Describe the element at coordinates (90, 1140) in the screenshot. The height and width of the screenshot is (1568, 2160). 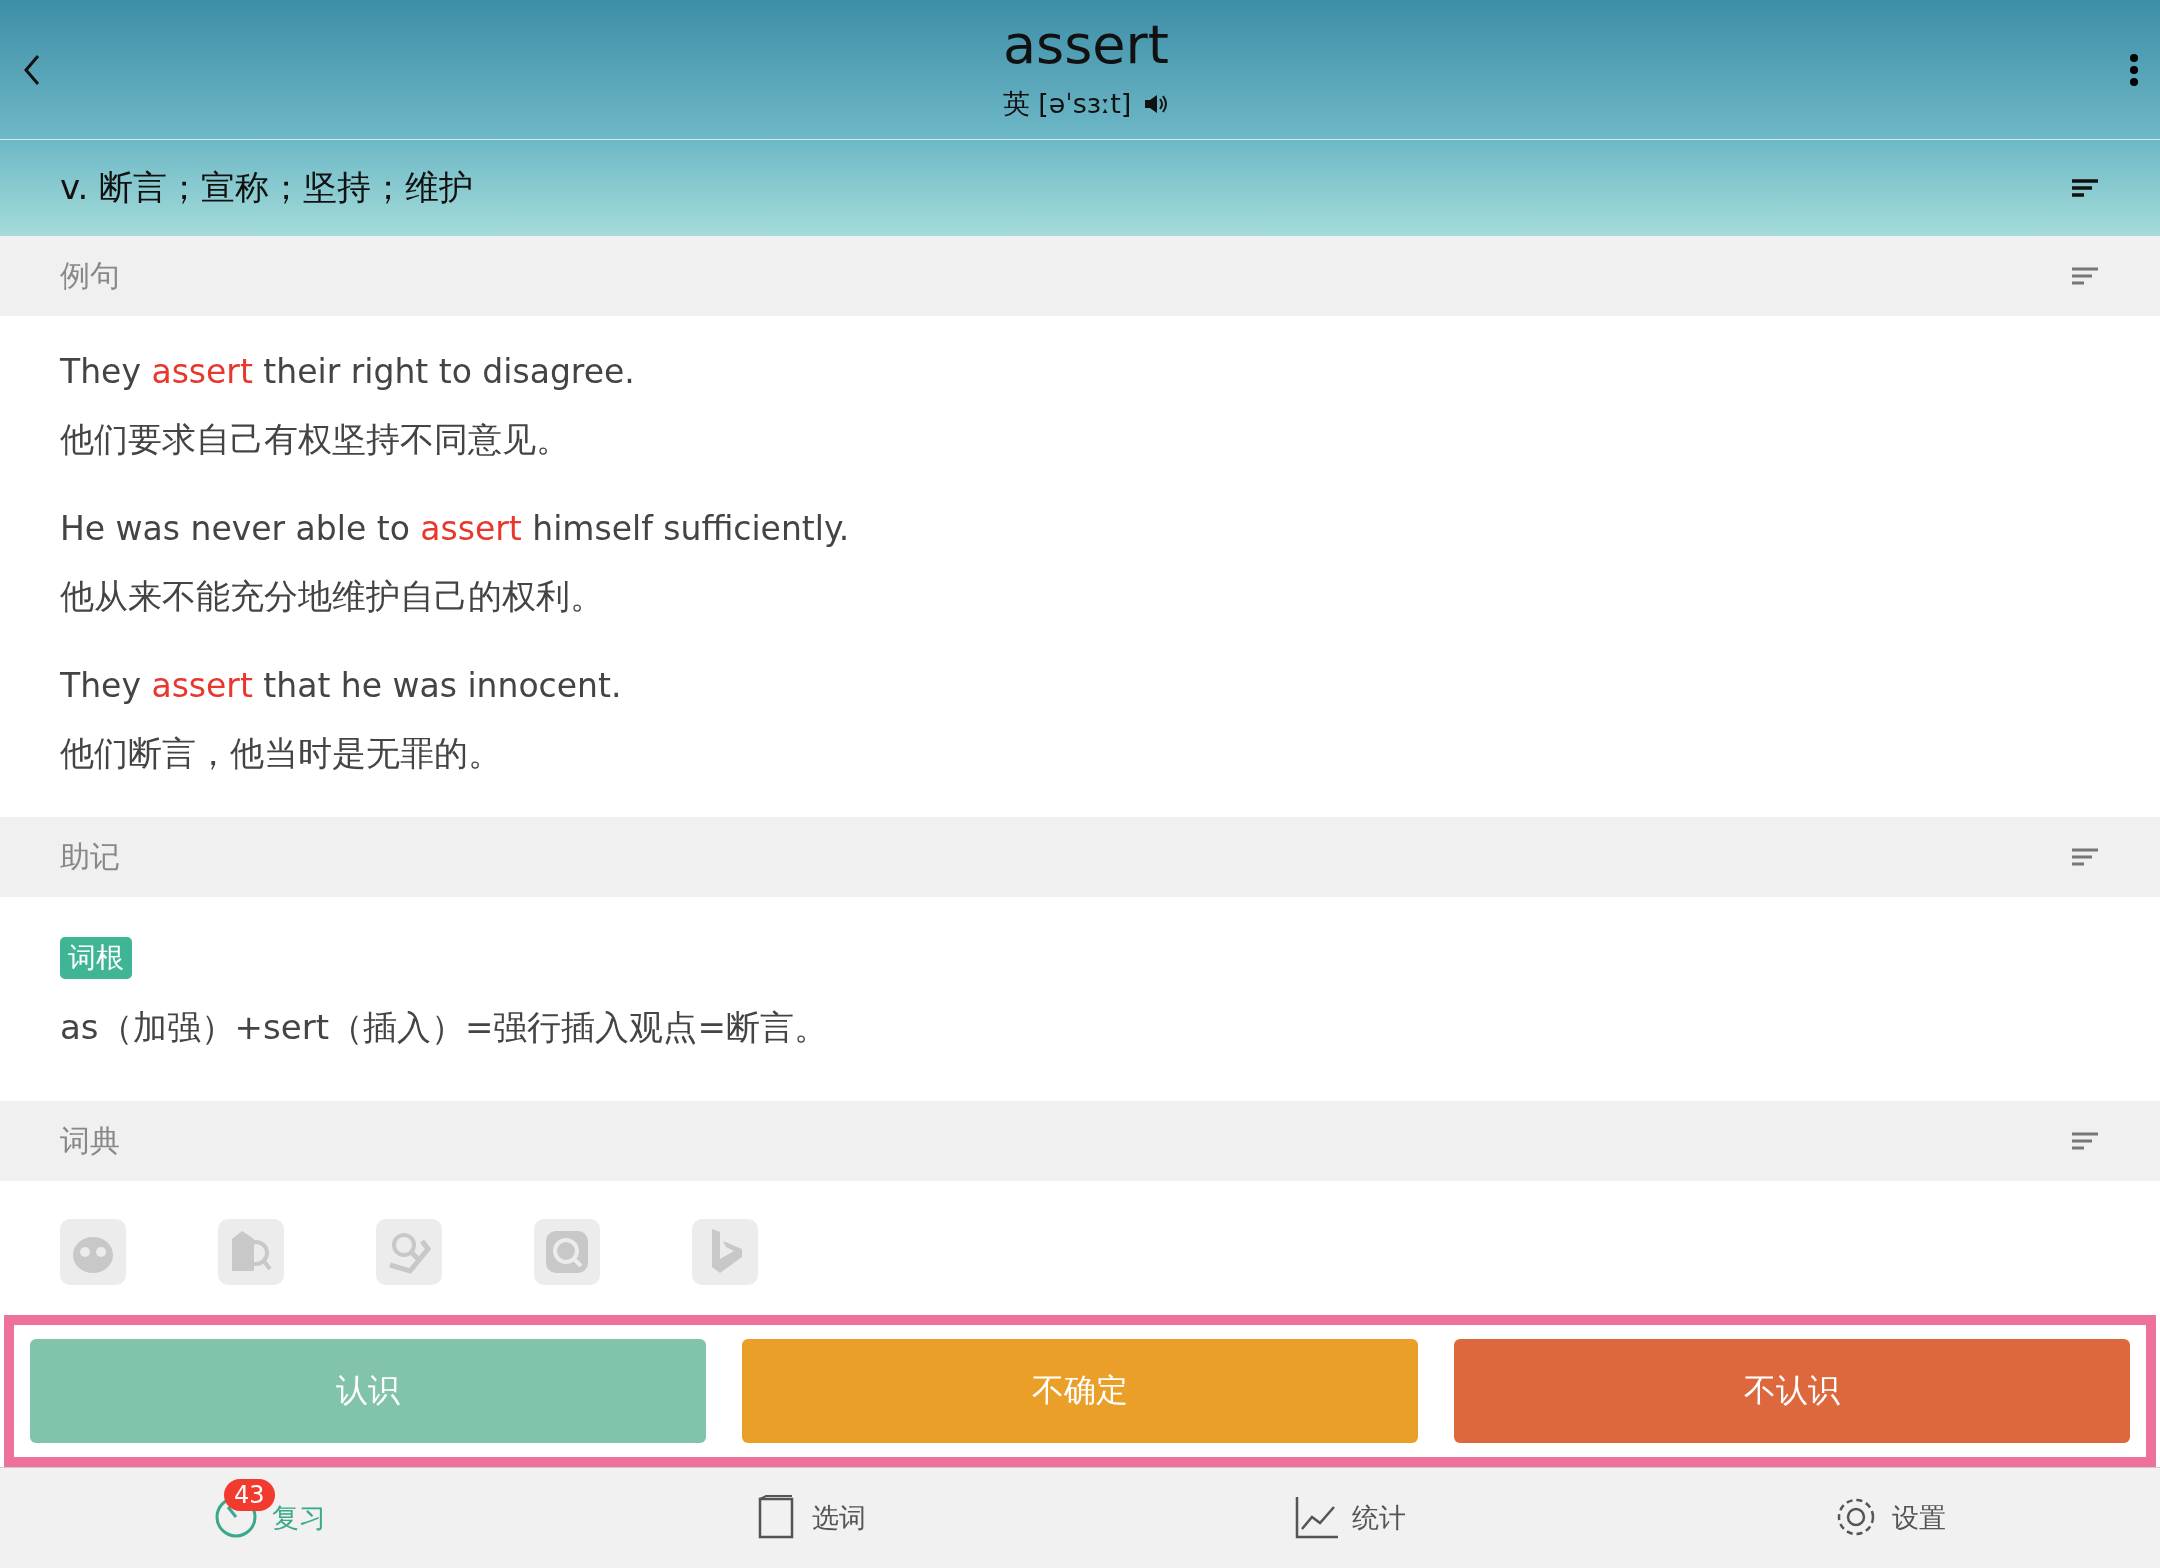
I see `section-title: 词典` at that location.